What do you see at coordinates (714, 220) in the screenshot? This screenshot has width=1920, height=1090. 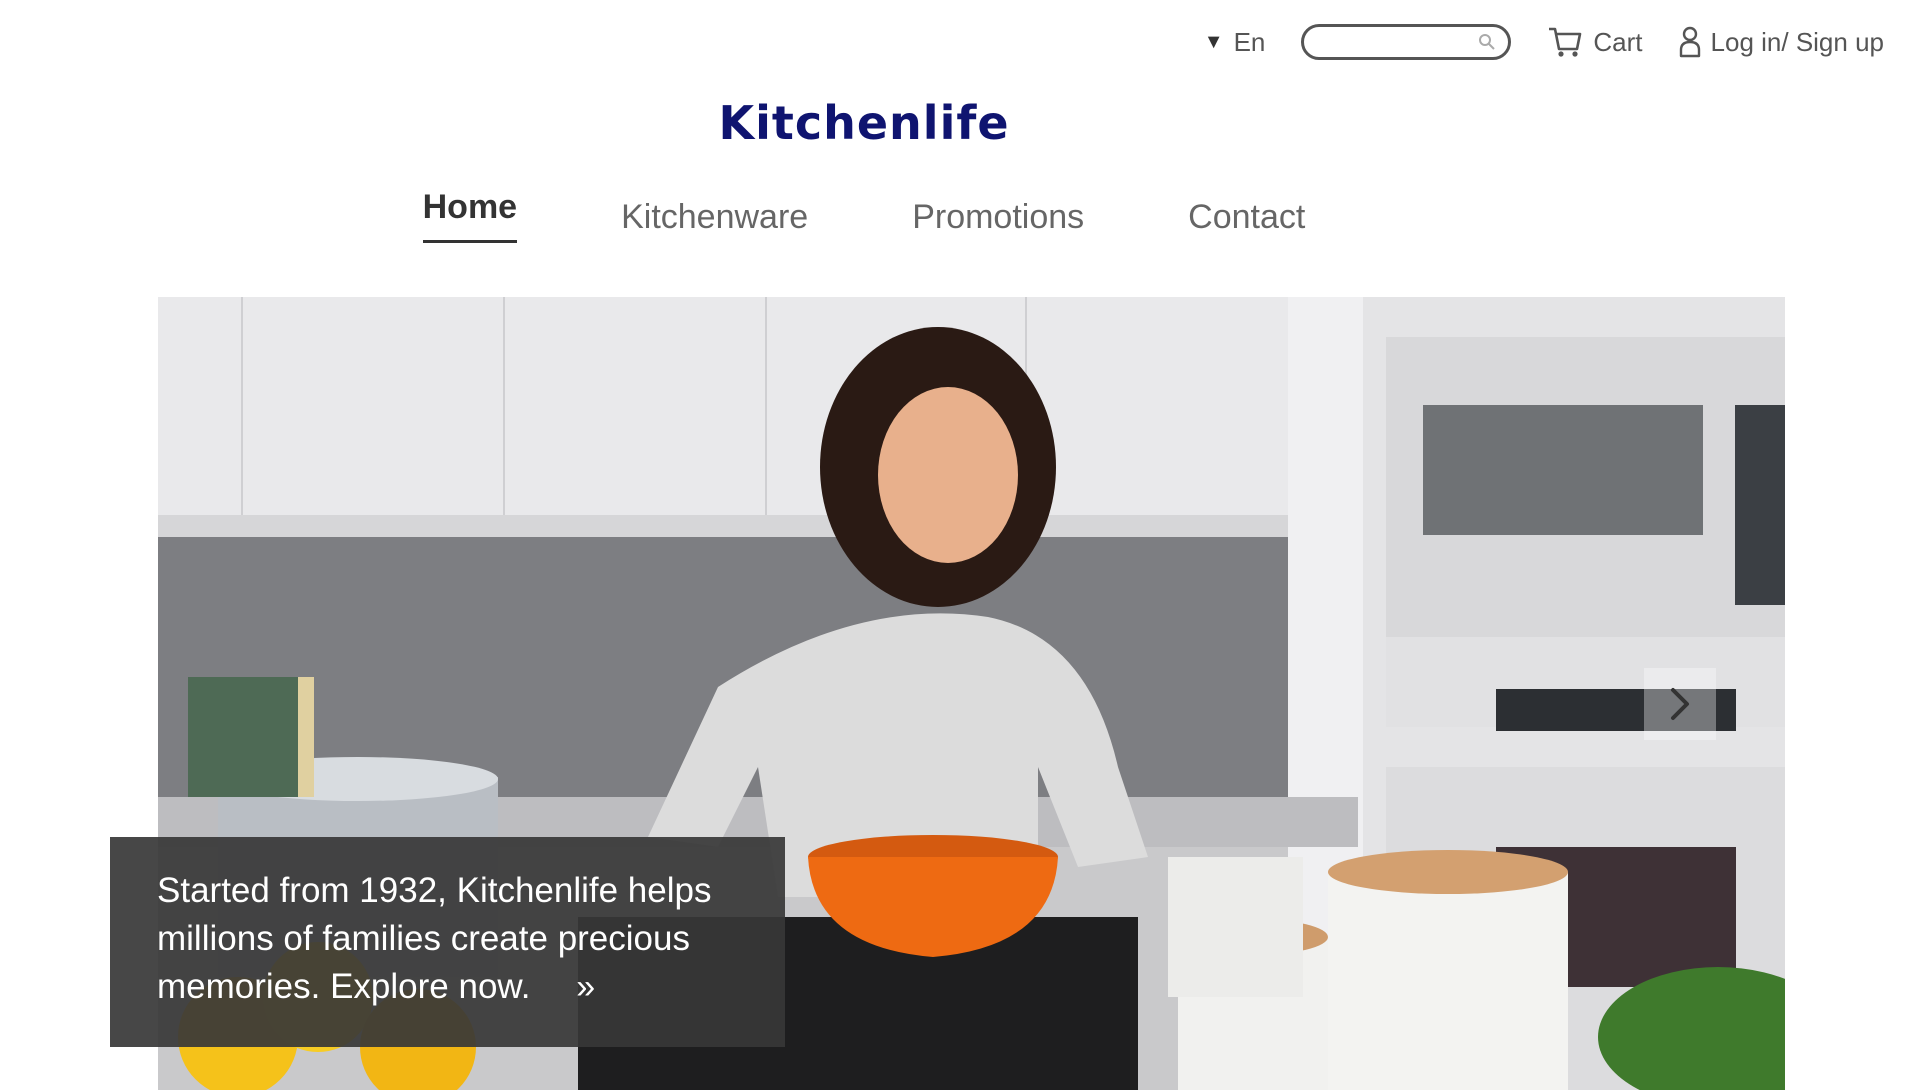 I see `nav-item-kitchenware: Kitchenware` at bounding box center [714, 220].